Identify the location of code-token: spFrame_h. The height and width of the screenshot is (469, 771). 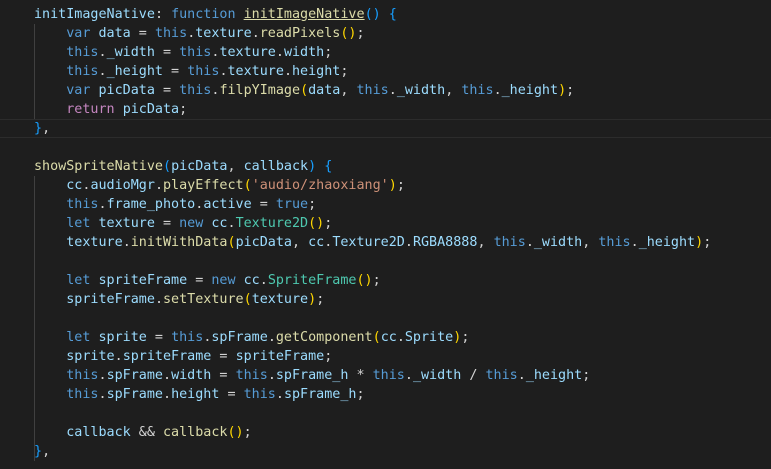
(320, 394).